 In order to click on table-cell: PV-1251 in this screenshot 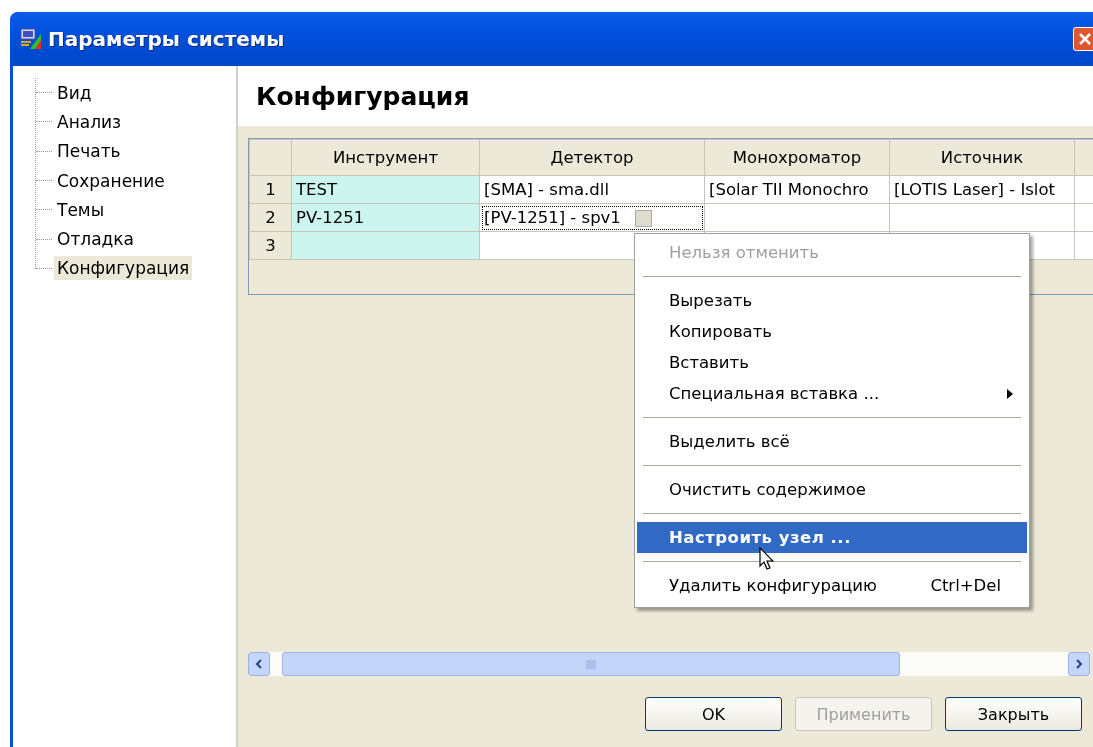, I will do `click(385, 217)`.